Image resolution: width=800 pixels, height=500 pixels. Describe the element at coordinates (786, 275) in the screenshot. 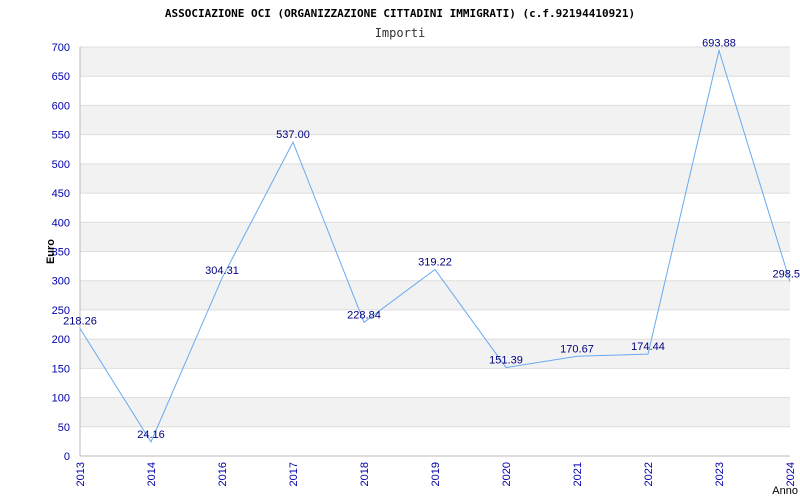

I see `data-label: 298.5` at that location.